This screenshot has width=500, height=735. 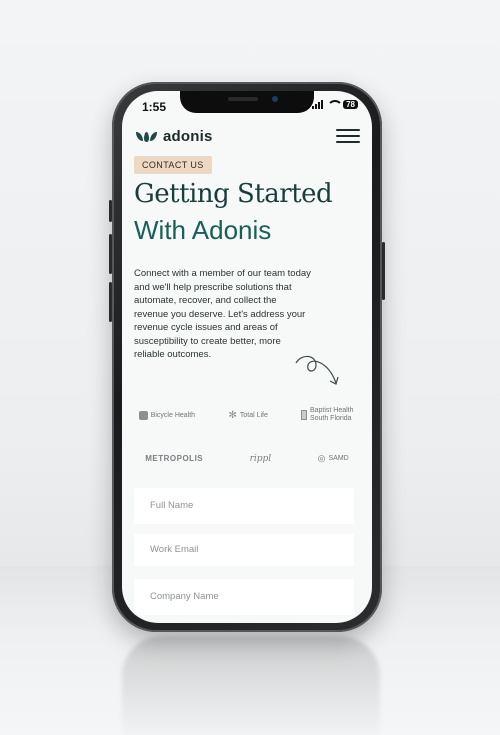 I want to click on baptist-health-icon, so click(x=304, y=415).